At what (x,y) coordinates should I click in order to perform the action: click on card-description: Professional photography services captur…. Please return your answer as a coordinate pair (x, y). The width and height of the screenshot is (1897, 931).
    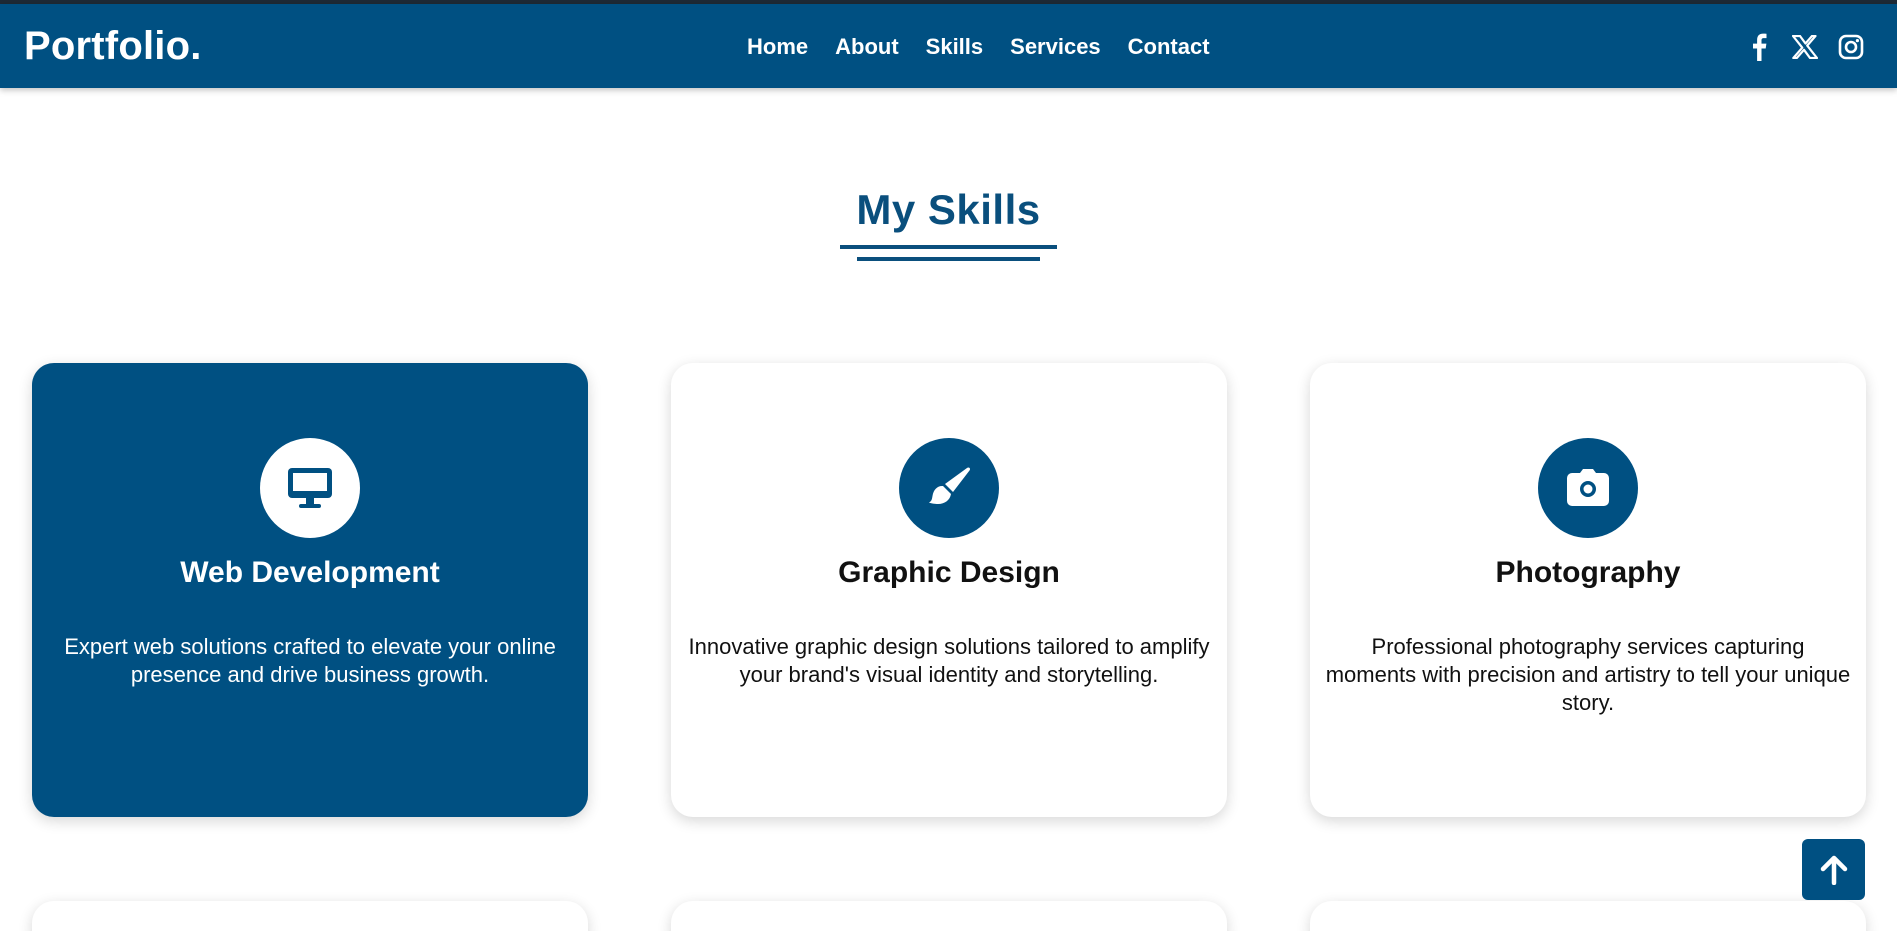
    Looking at the image, I should click on (1588, 674).